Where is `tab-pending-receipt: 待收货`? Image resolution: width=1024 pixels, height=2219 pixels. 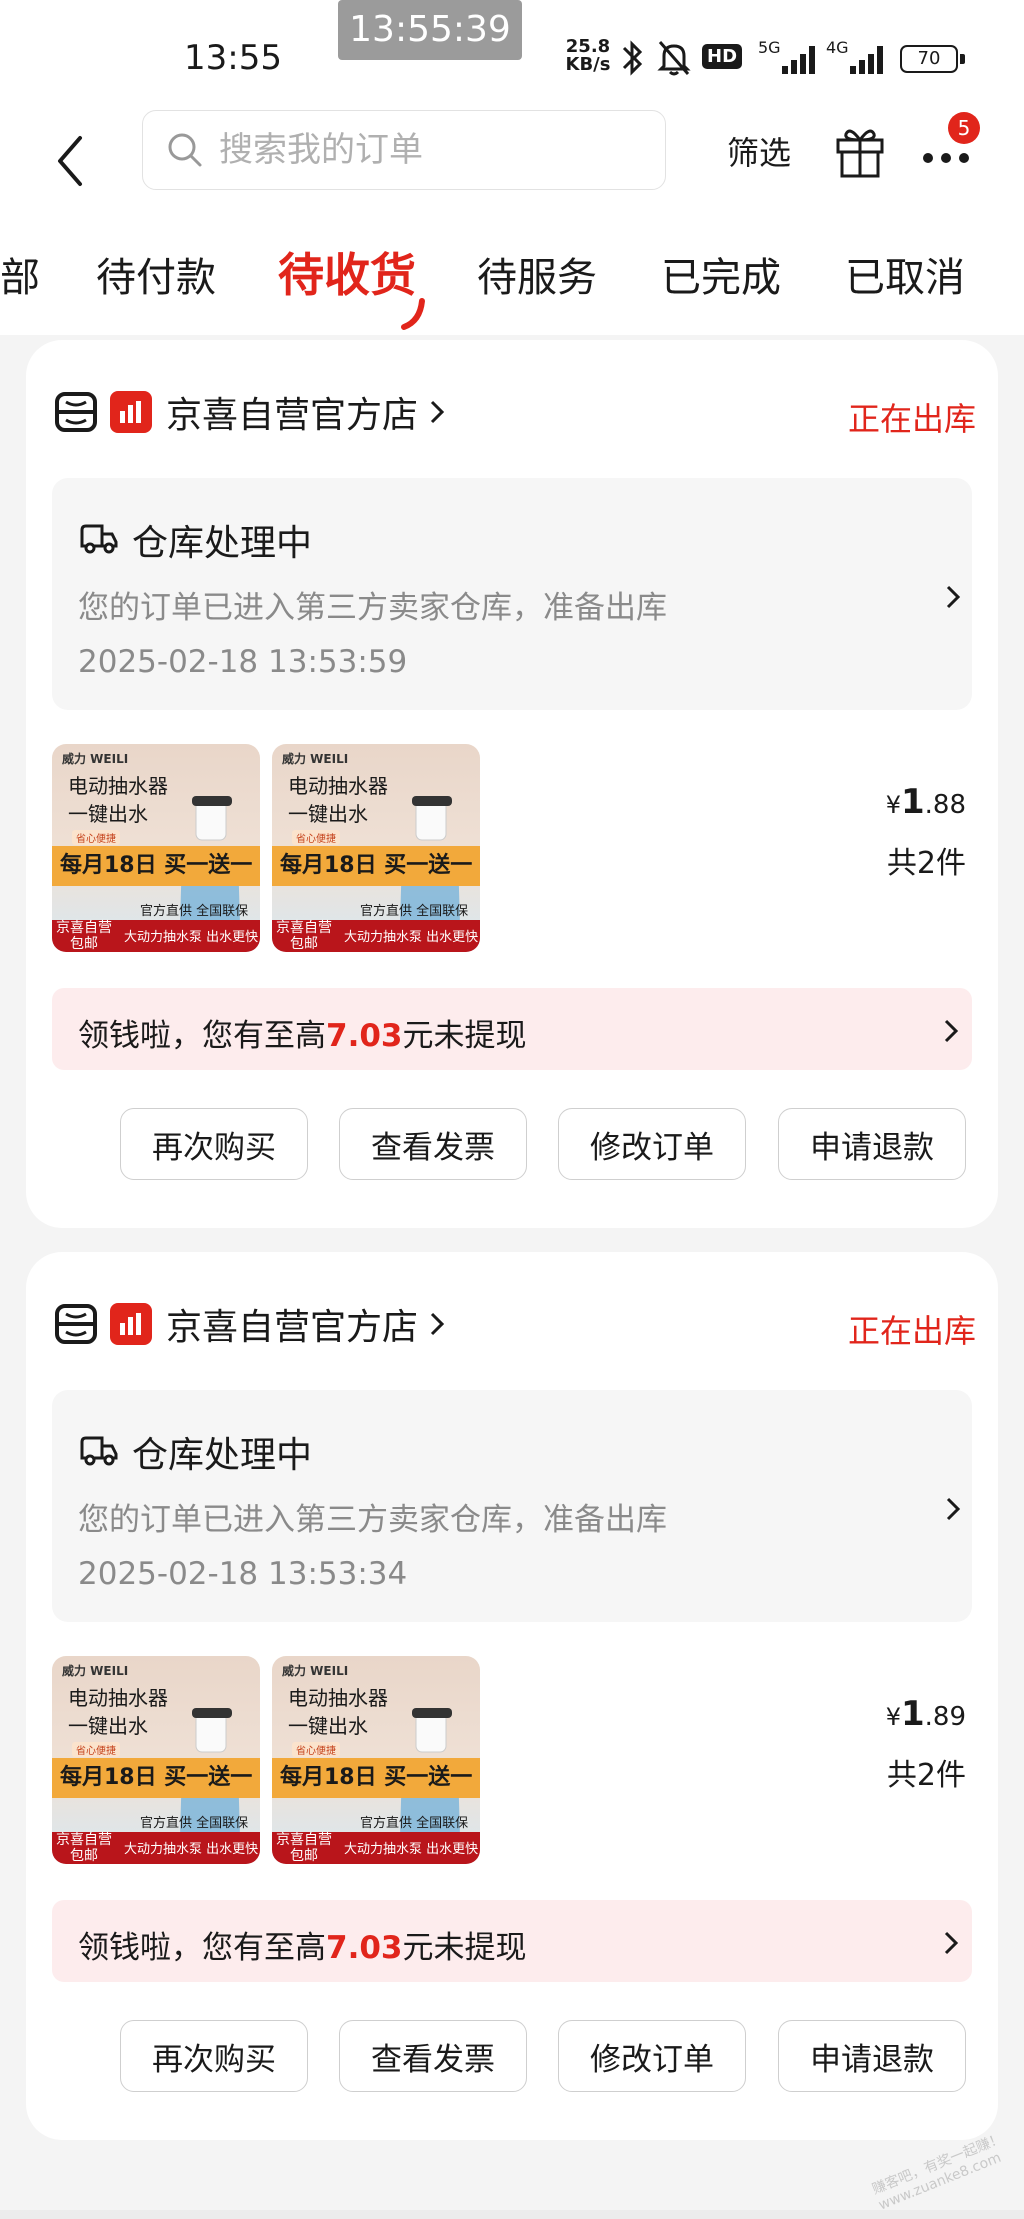 tab-pending-receipt: 待收货 is located at coordinates (347, 272).